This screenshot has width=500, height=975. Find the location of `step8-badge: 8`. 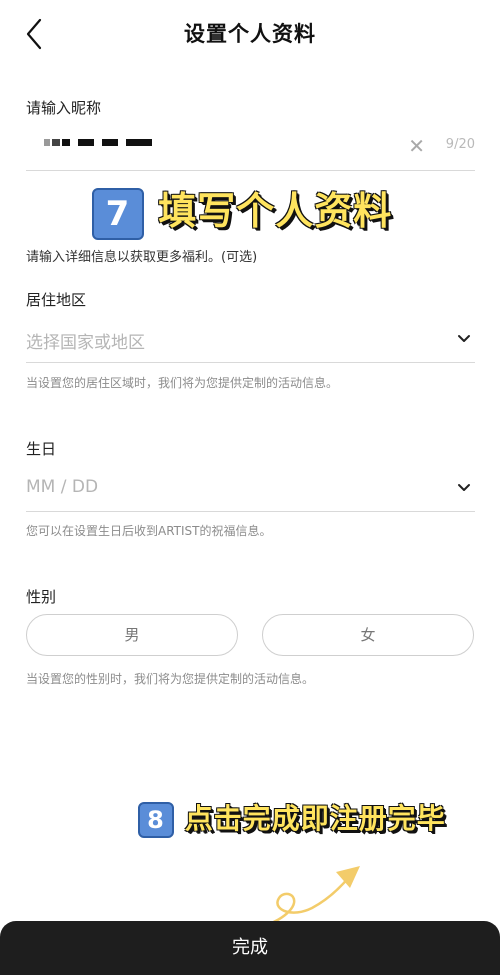

step8-badge: 8 is located at coordinates (156, 820).